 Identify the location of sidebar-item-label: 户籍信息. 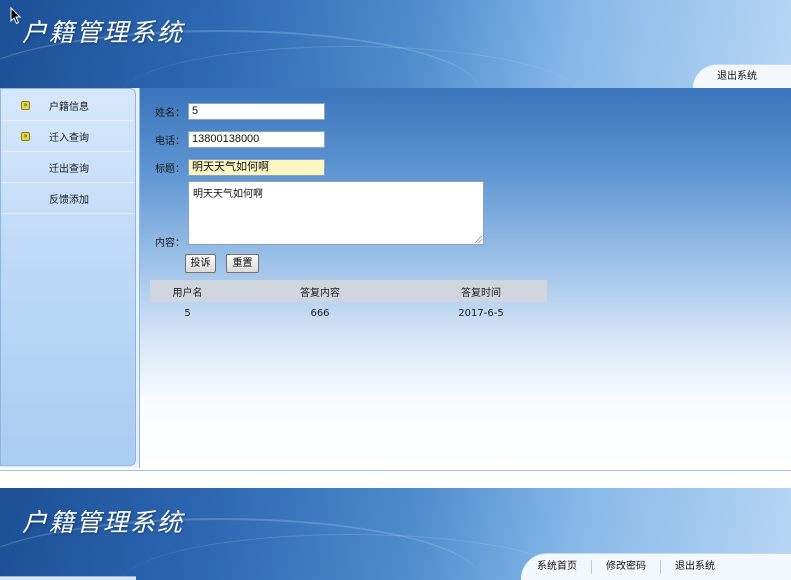
(69, 107).